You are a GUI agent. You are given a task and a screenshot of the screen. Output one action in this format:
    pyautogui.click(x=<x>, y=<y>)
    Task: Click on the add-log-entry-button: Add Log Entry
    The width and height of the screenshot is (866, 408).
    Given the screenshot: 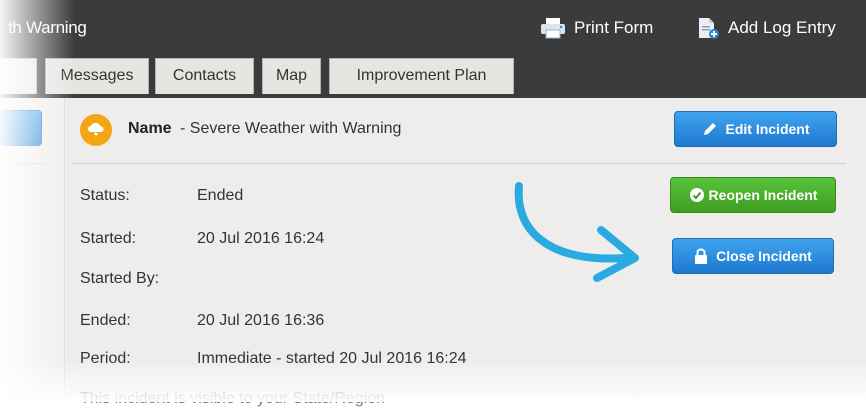 What is the action you would take?
    pyautogui.click(x=766, y=28)
    